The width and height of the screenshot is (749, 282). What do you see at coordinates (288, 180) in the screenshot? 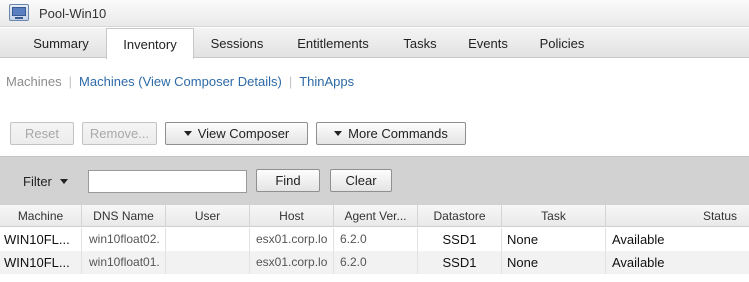
I see `find-button: Find` at bounding box center [288, 180].